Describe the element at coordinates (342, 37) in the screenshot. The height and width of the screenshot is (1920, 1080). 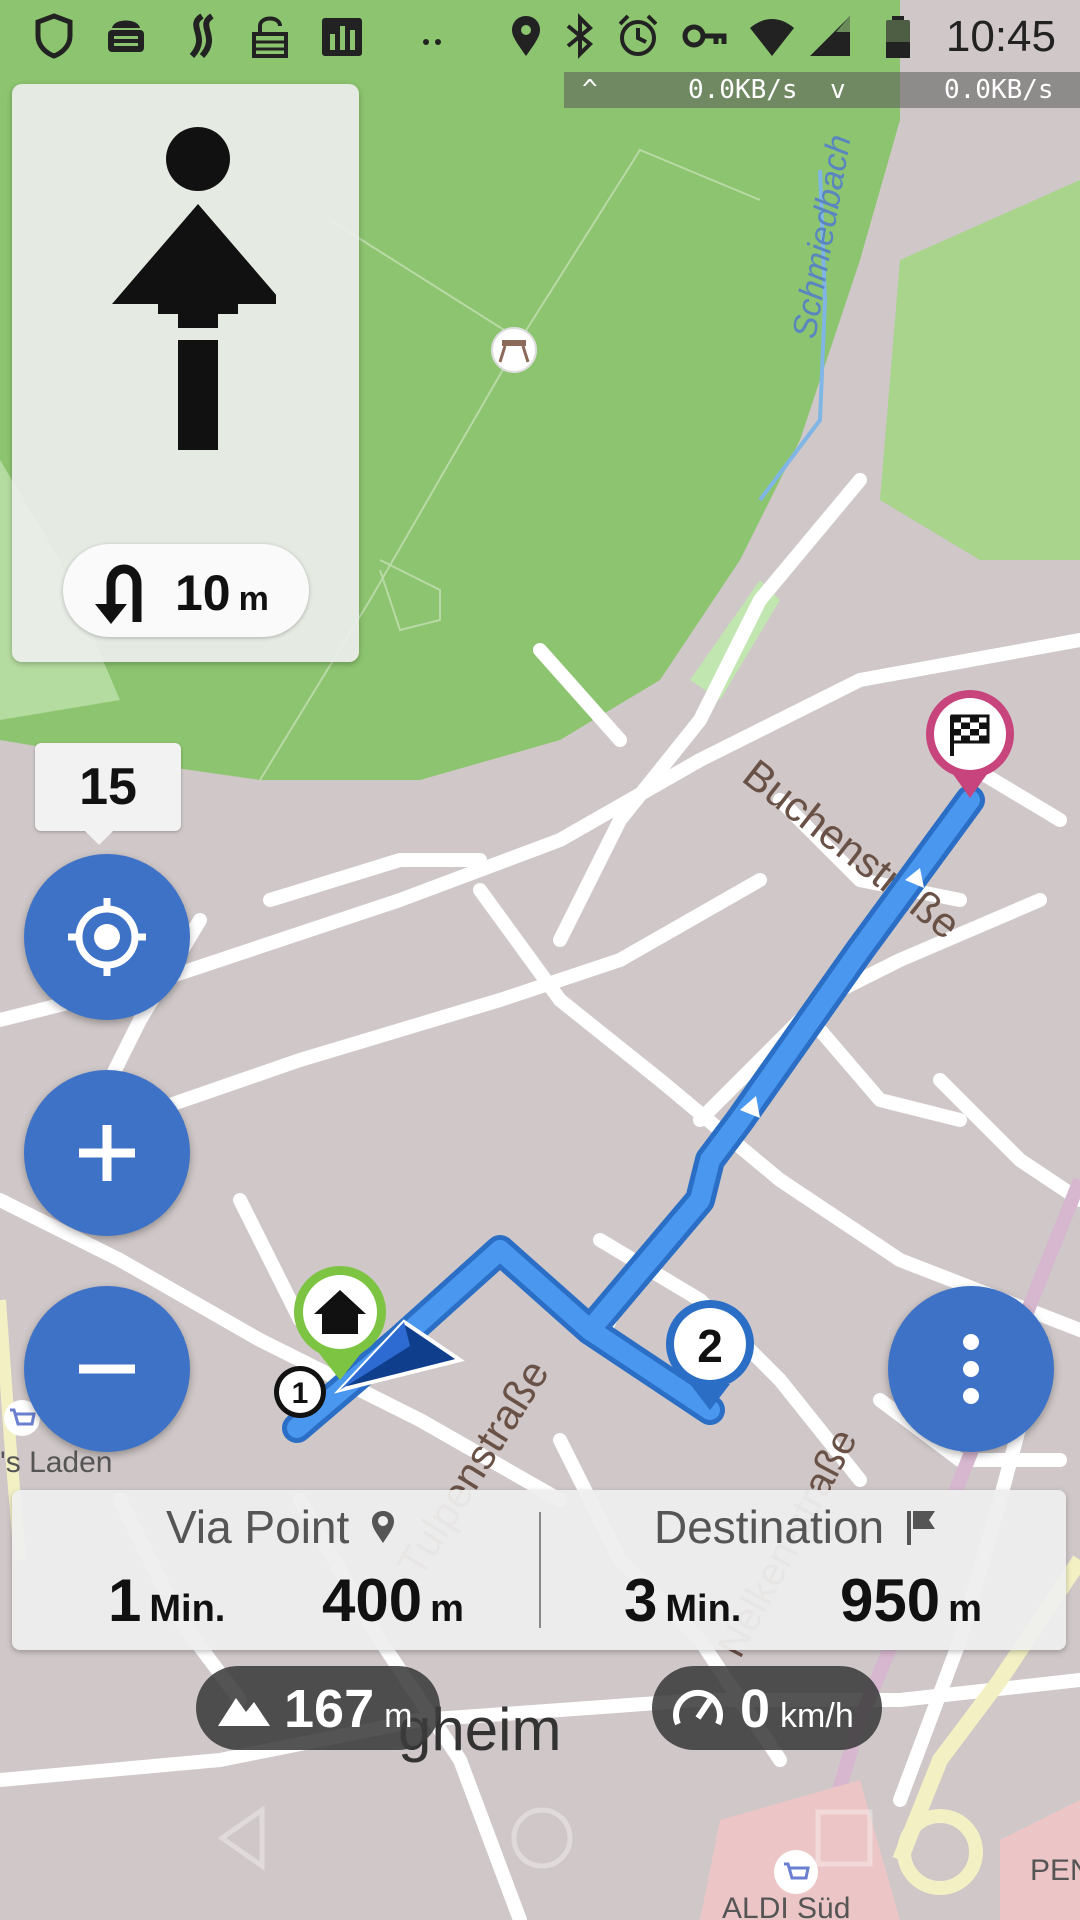
I see `stats-icon` at that location.